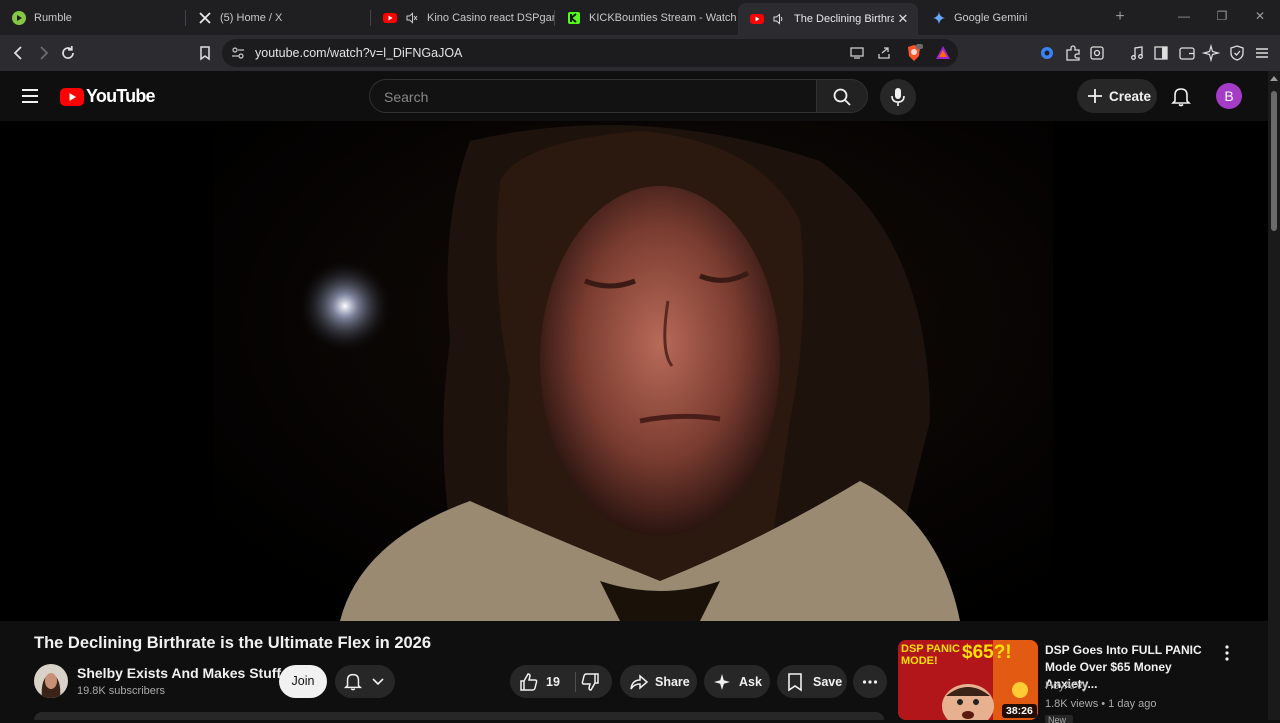 The width and height of the screenshot is (1280, 723). I want to click on ask-button: Ask, so click(737, 681).